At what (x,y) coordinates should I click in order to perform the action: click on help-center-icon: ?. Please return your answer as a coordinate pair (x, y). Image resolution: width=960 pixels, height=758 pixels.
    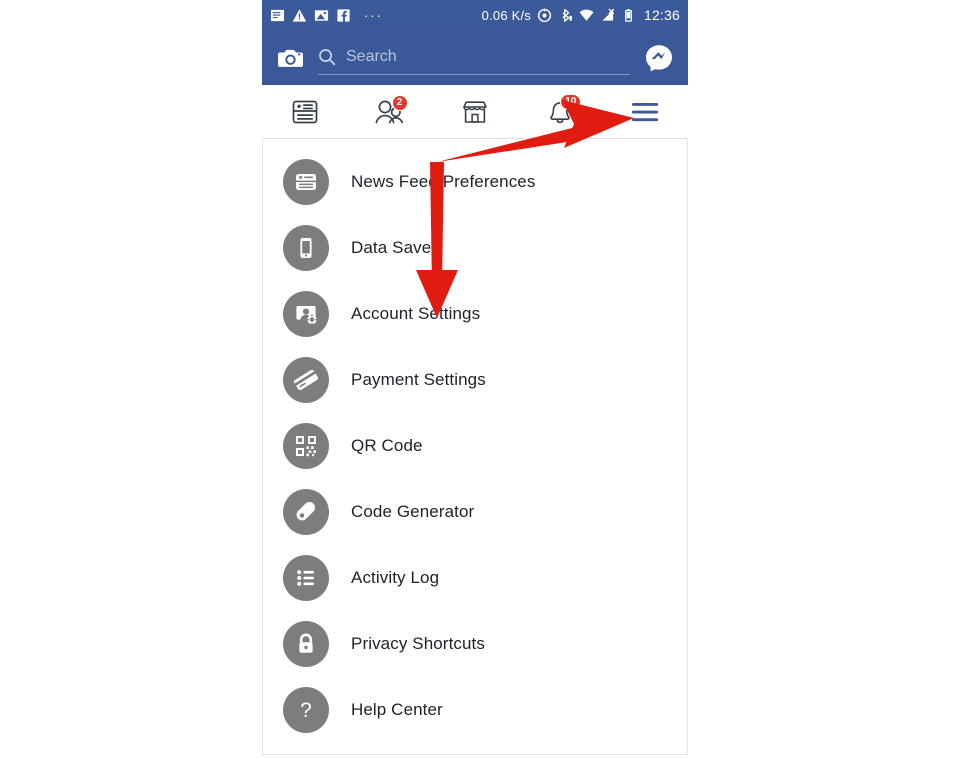
    Looking at the image, I should click on (306, 710).